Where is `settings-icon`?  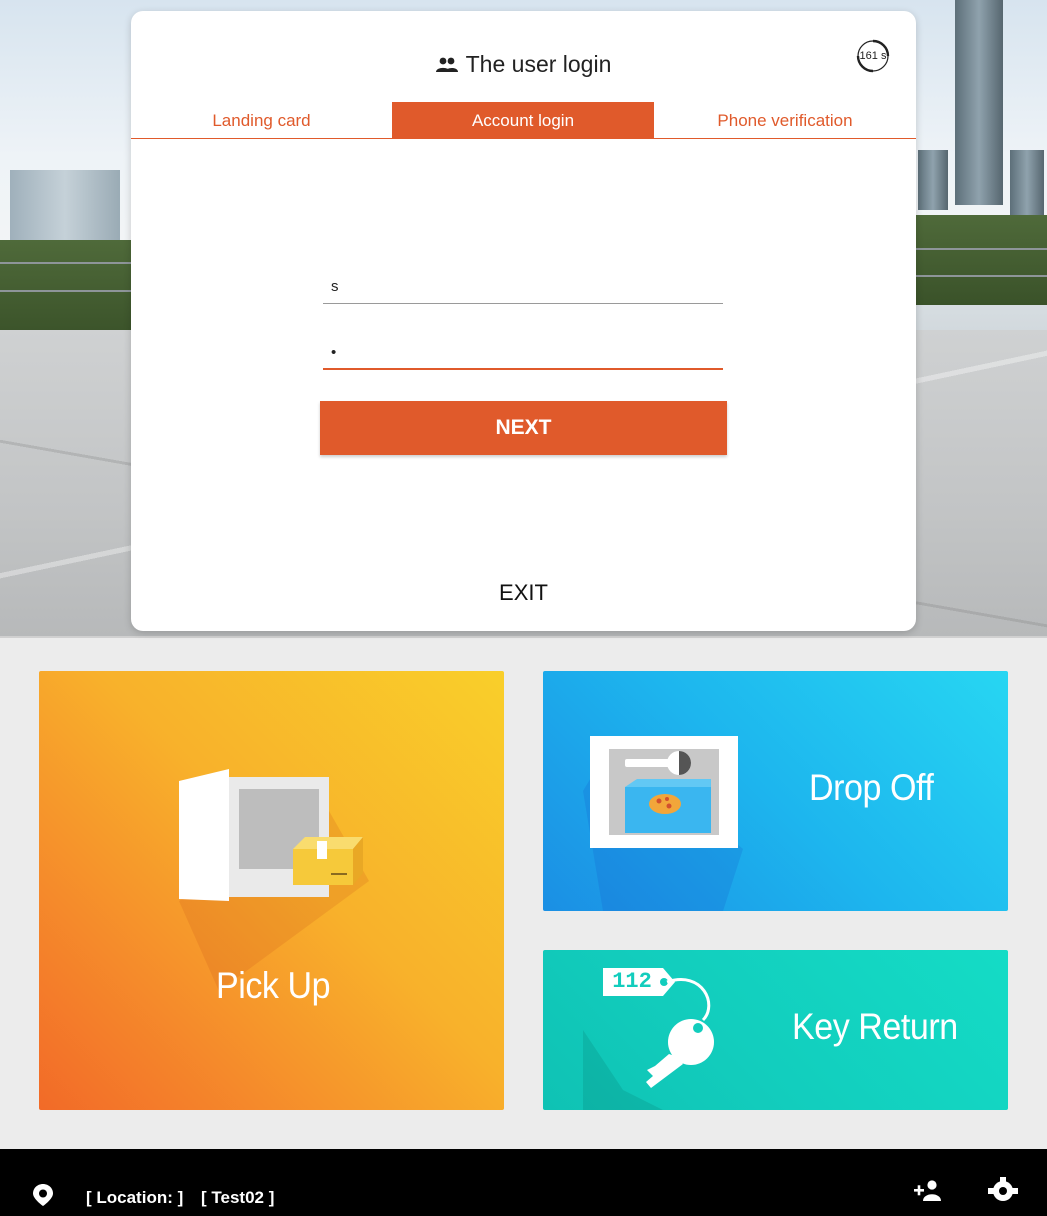 settings-icon is located at coordinates (1003, 1192).